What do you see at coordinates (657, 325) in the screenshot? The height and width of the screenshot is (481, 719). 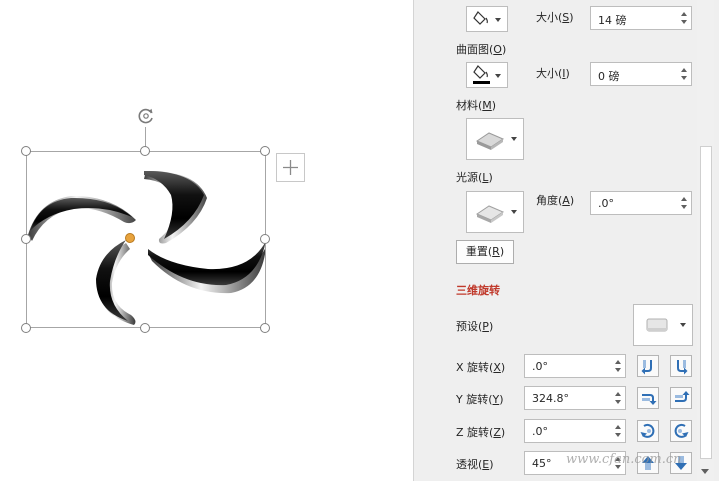 I see `preset-3d-icon` at bounding box center [657, 325].